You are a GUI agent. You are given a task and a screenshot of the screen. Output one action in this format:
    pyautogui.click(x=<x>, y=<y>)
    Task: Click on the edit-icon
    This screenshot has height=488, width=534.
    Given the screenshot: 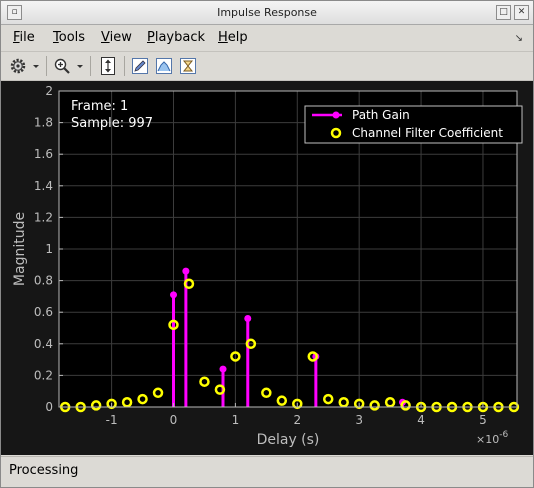 What is the action you would take?
    pyautogui.click(x=140, y=66)
    